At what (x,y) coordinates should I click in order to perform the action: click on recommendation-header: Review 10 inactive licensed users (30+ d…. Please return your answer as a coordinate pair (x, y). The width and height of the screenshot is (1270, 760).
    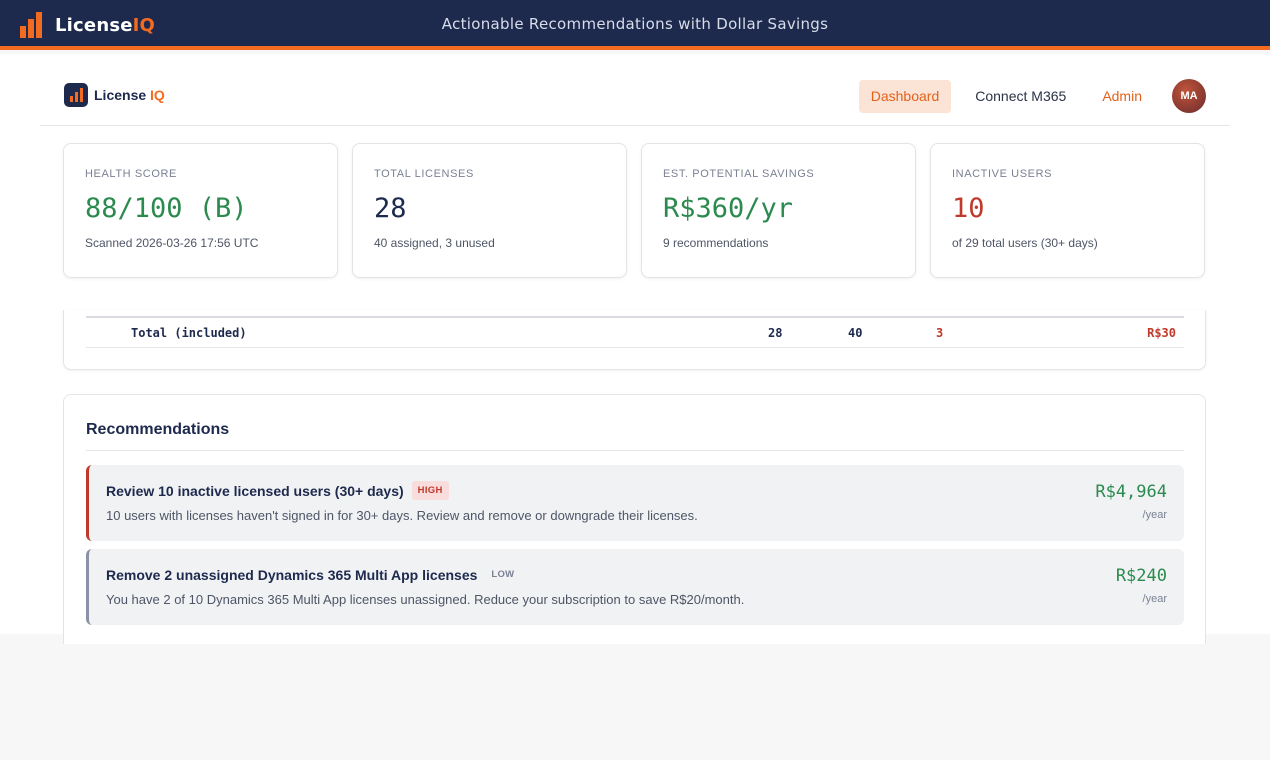
    Looking at the image, I should click on (277, 490).